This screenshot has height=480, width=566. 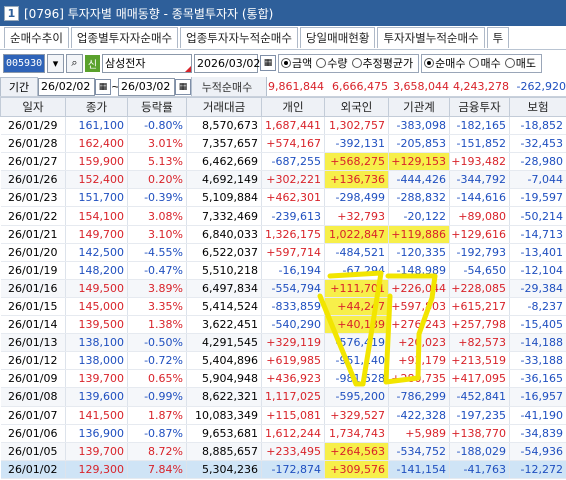 What do you see at coordinates (157, 180) in the screenshot?
I see `cell-change-rate: 0.20%` at bounding box center [157, 180].